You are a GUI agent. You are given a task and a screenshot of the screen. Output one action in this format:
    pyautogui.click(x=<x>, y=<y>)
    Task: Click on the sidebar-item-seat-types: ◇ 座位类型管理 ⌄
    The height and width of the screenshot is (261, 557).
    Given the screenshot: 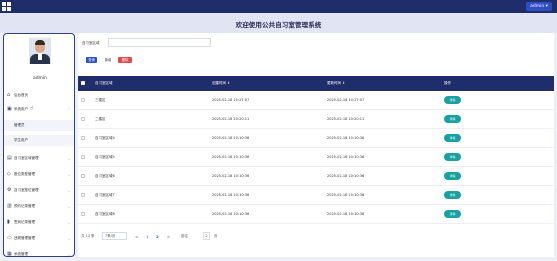 What is the action you would take?
    pyautogui.click(x=39, y=174)
    